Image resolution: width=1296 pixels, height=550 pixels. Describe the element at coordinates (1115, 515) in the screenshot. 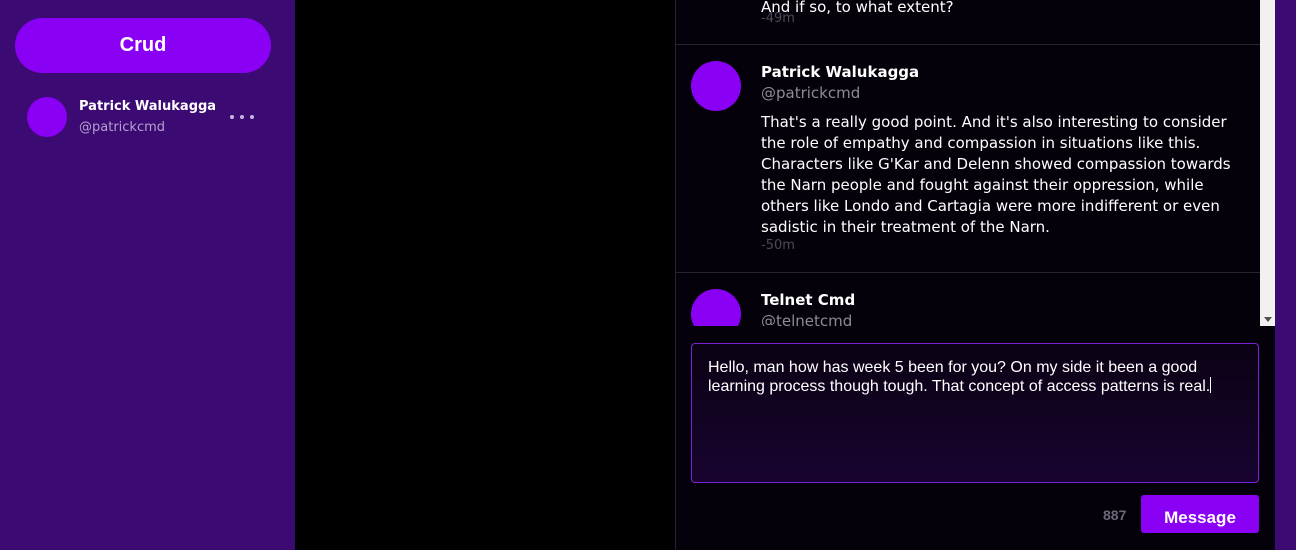

I see `characters-remaining: 887` at that location.